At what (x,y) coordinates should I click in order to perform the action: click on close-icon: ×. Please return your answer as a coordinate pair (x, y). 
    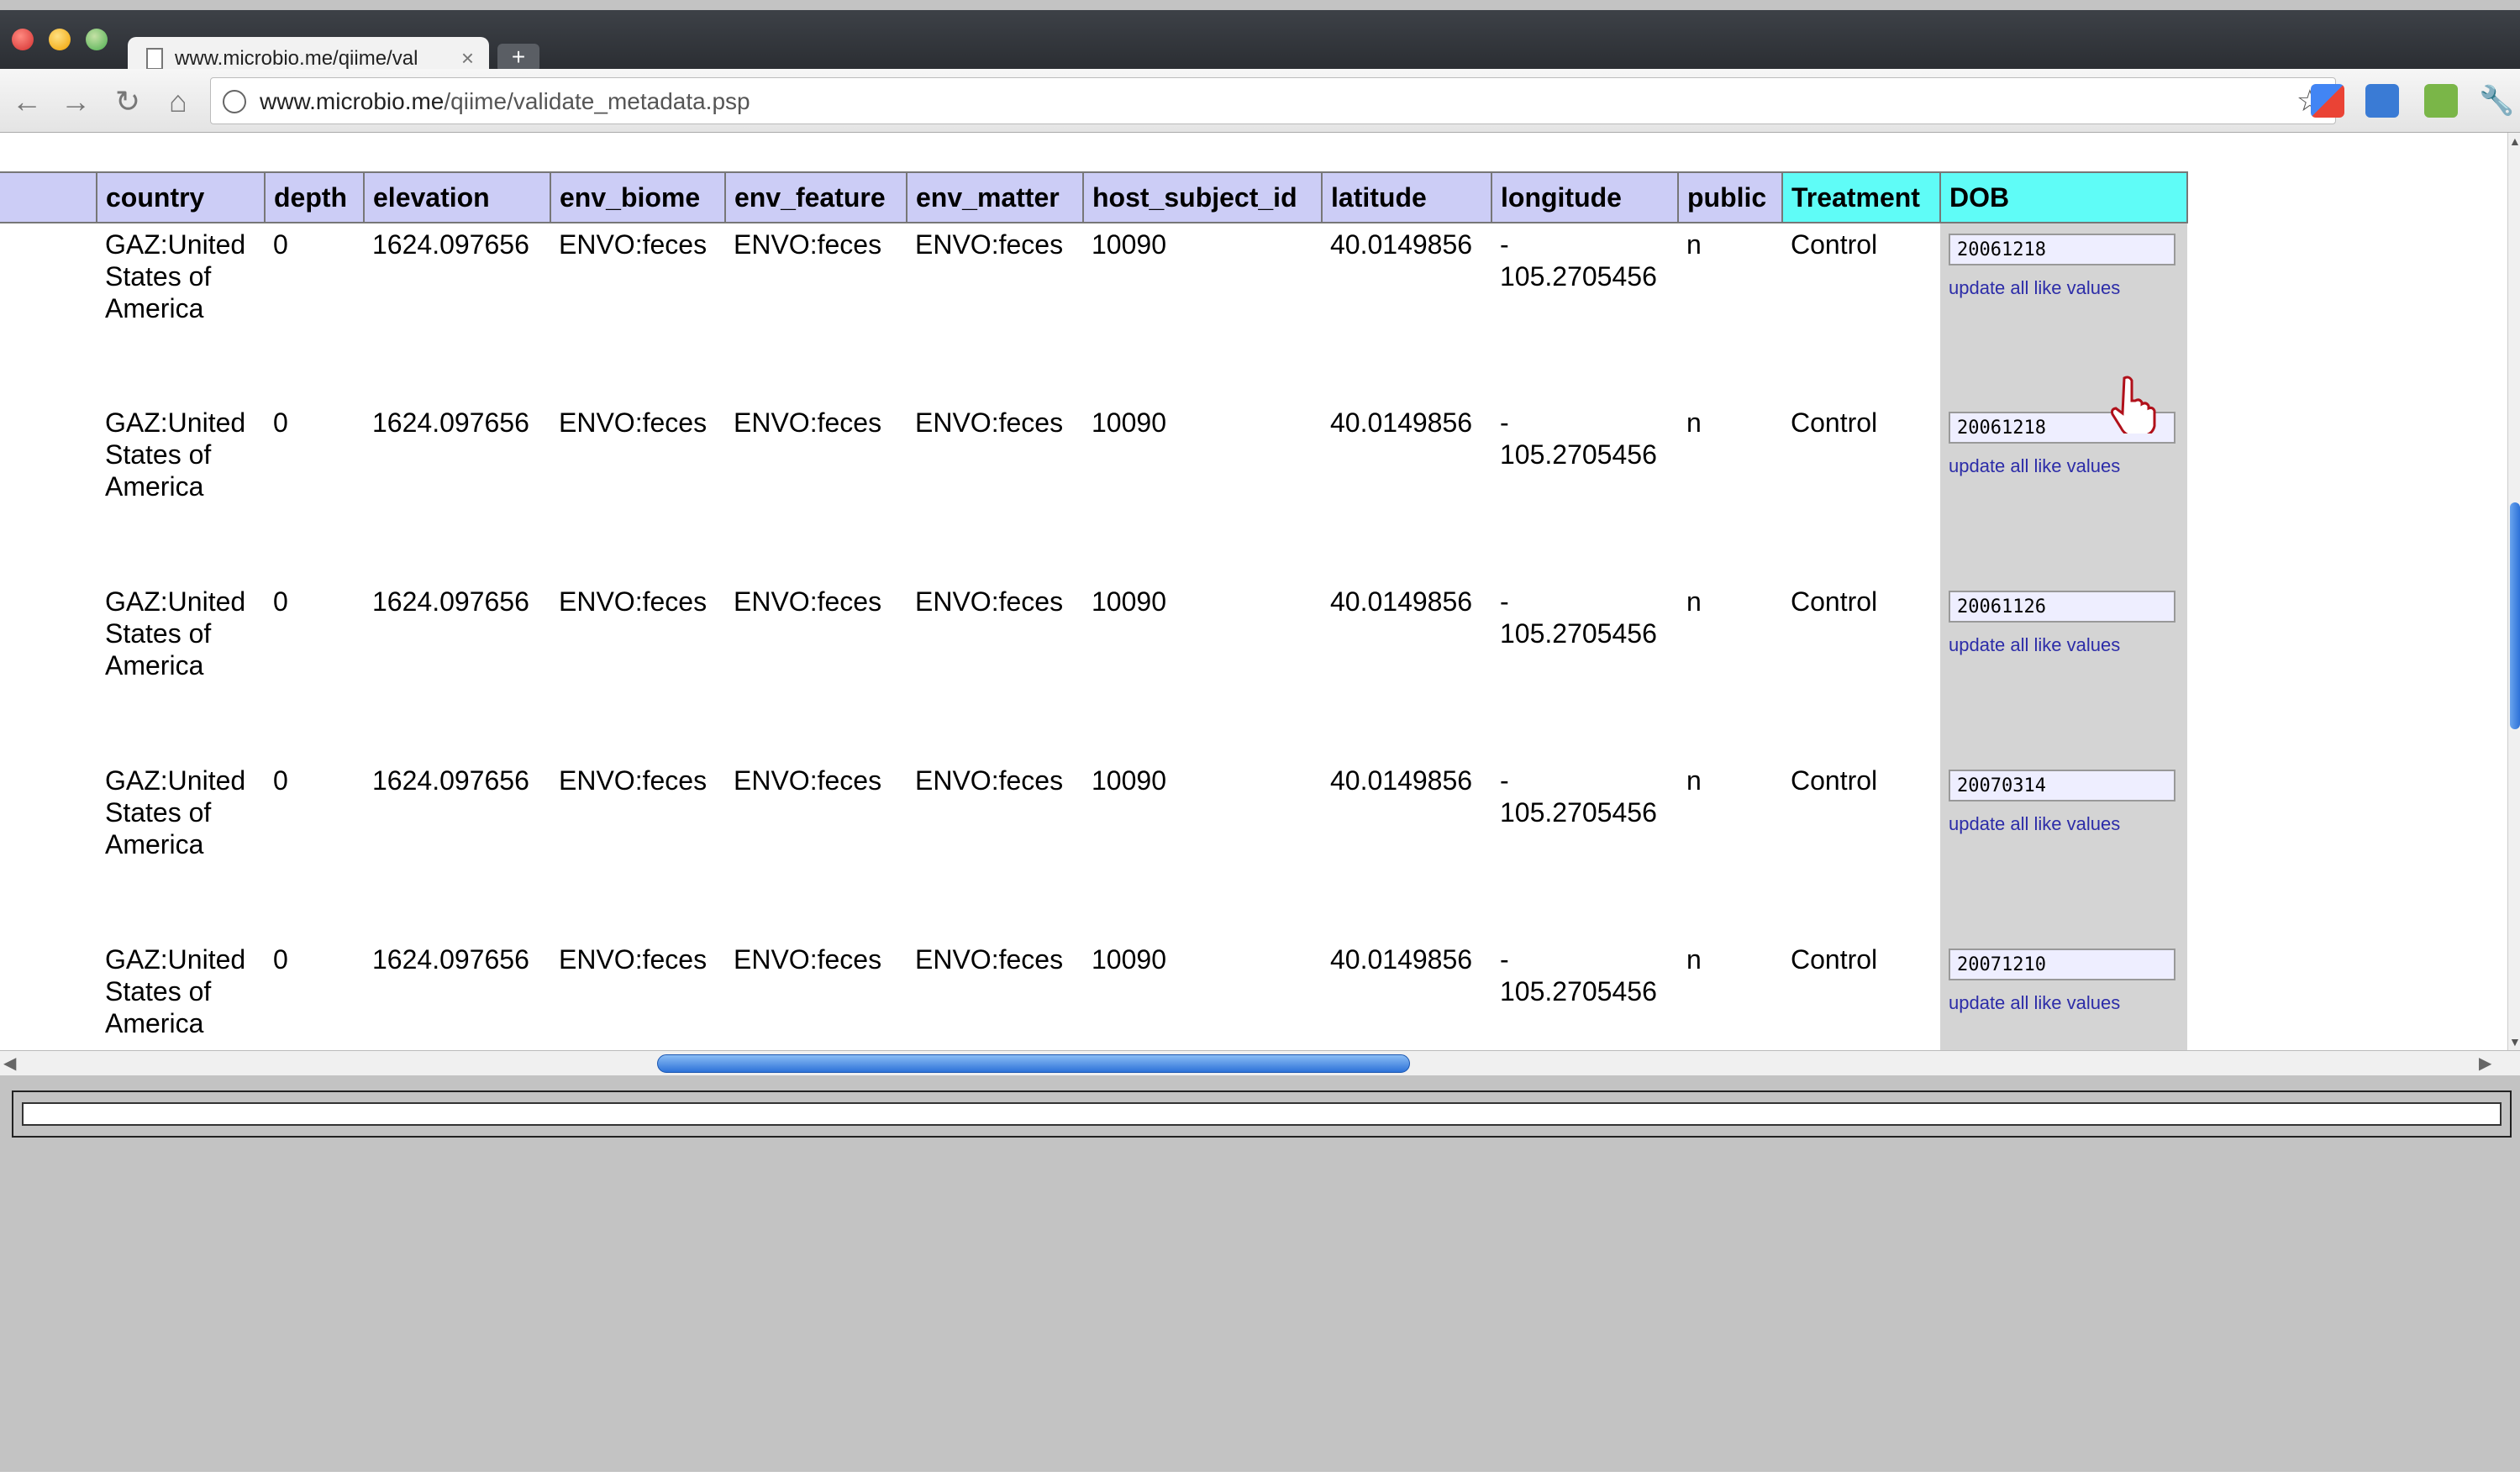
    Looking at the image, I should click on (467, 58).